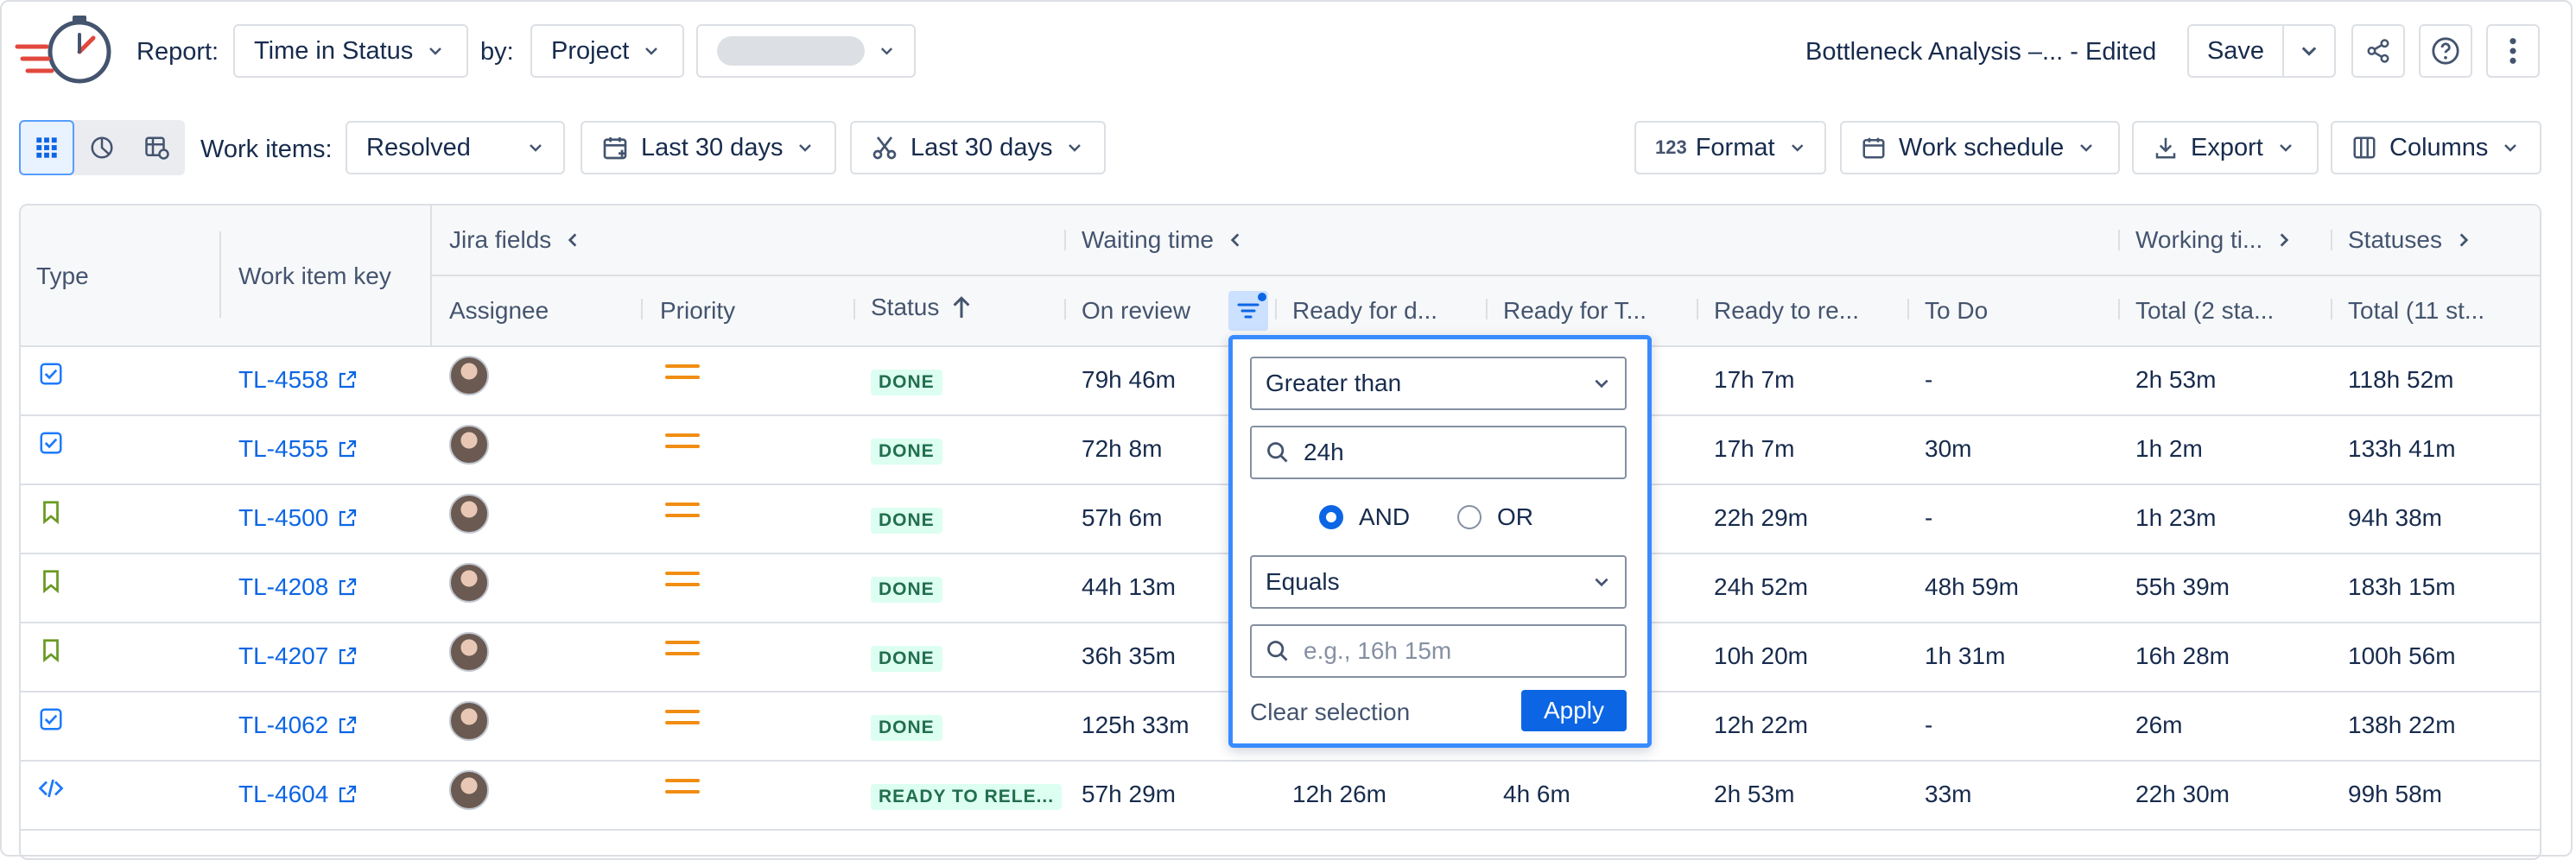 The height and width of the screenshot is (860, 2576). What do you see at coordinates (1364, 517) in the screenshot?
I see `and-radio: AND` at bounding box center [1364, 517].